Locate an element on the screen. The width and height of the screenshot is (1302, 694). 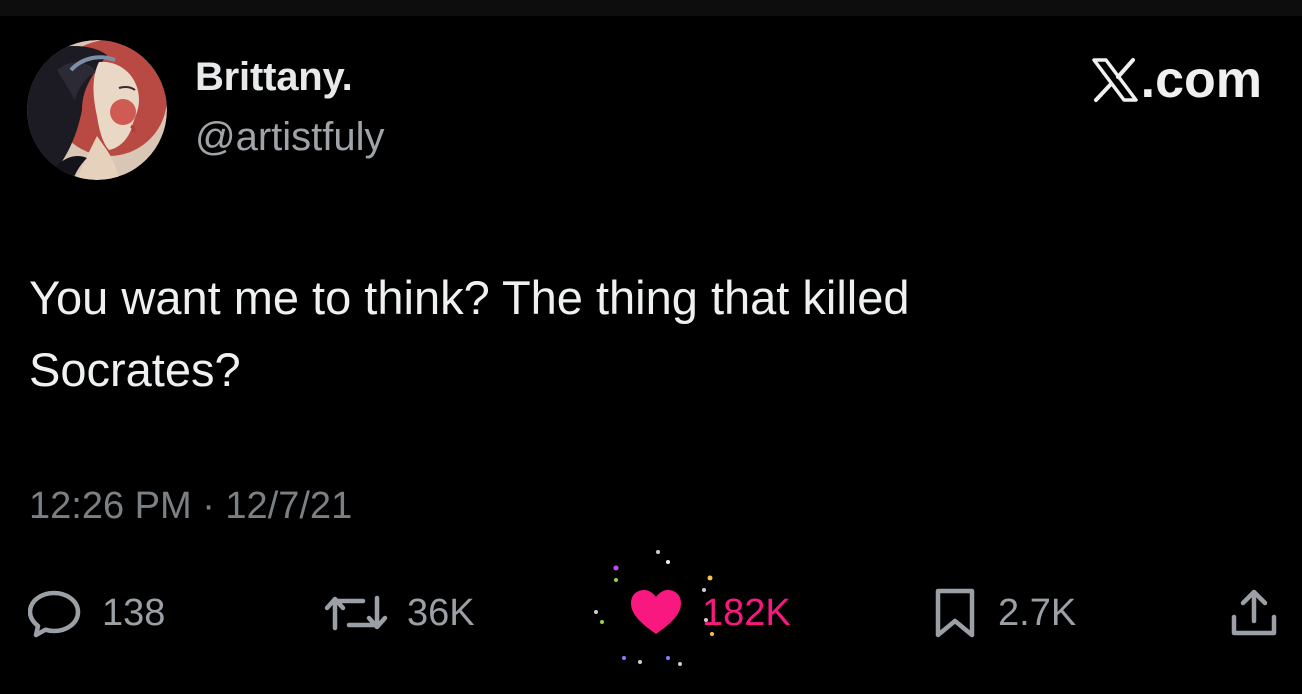
bookmark-button: 2.7K is located at coordinates (1003, 613).